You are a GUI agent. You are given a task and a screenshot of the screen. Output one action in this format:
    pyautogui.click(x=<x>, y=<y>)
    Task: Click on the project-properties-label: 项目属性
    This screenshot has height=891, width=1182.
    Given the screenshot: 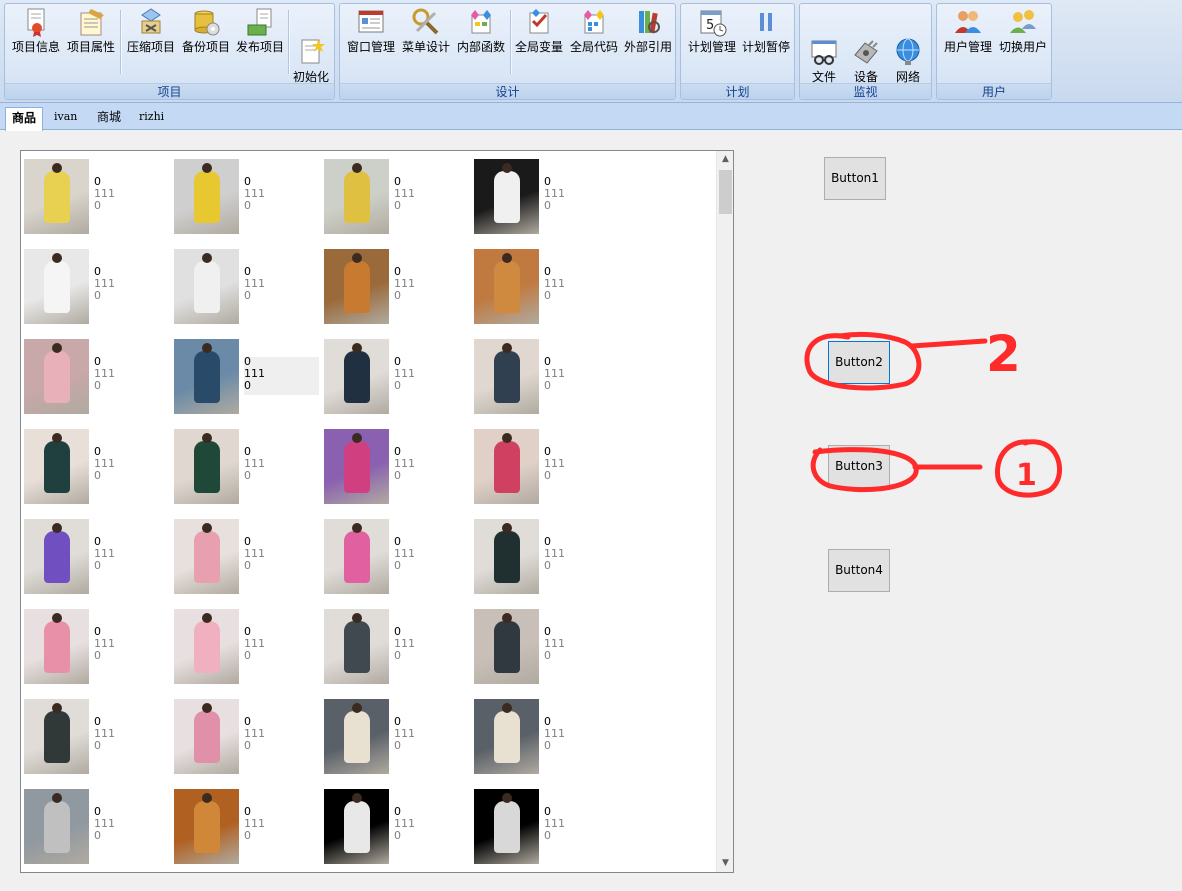 What is the action you would take?
    pyautogui.click(x=90, y=47)
    